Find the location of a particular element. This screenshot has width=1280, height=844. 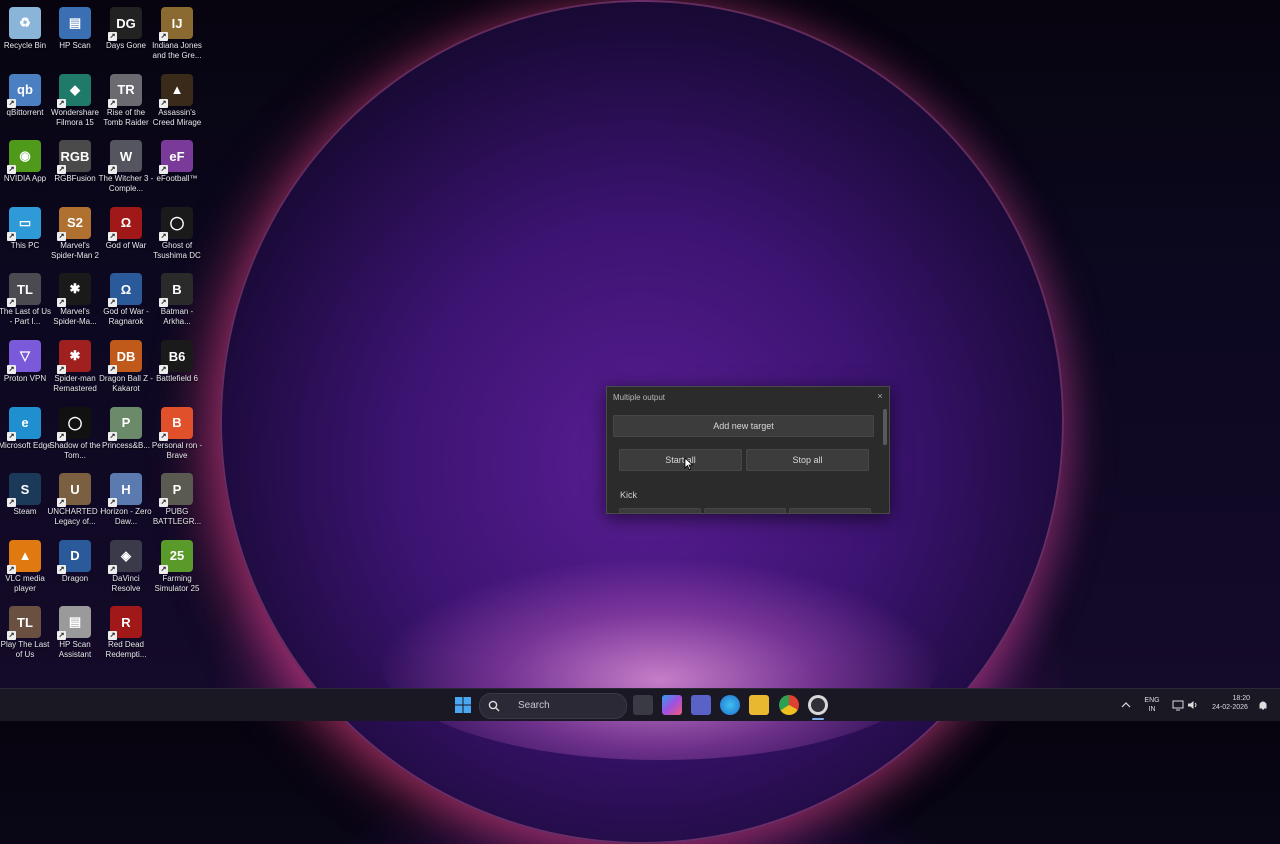

desktop-icon: DB ↗ Dragon Ball Z - Kakarot is located at coordinates (126, 365).